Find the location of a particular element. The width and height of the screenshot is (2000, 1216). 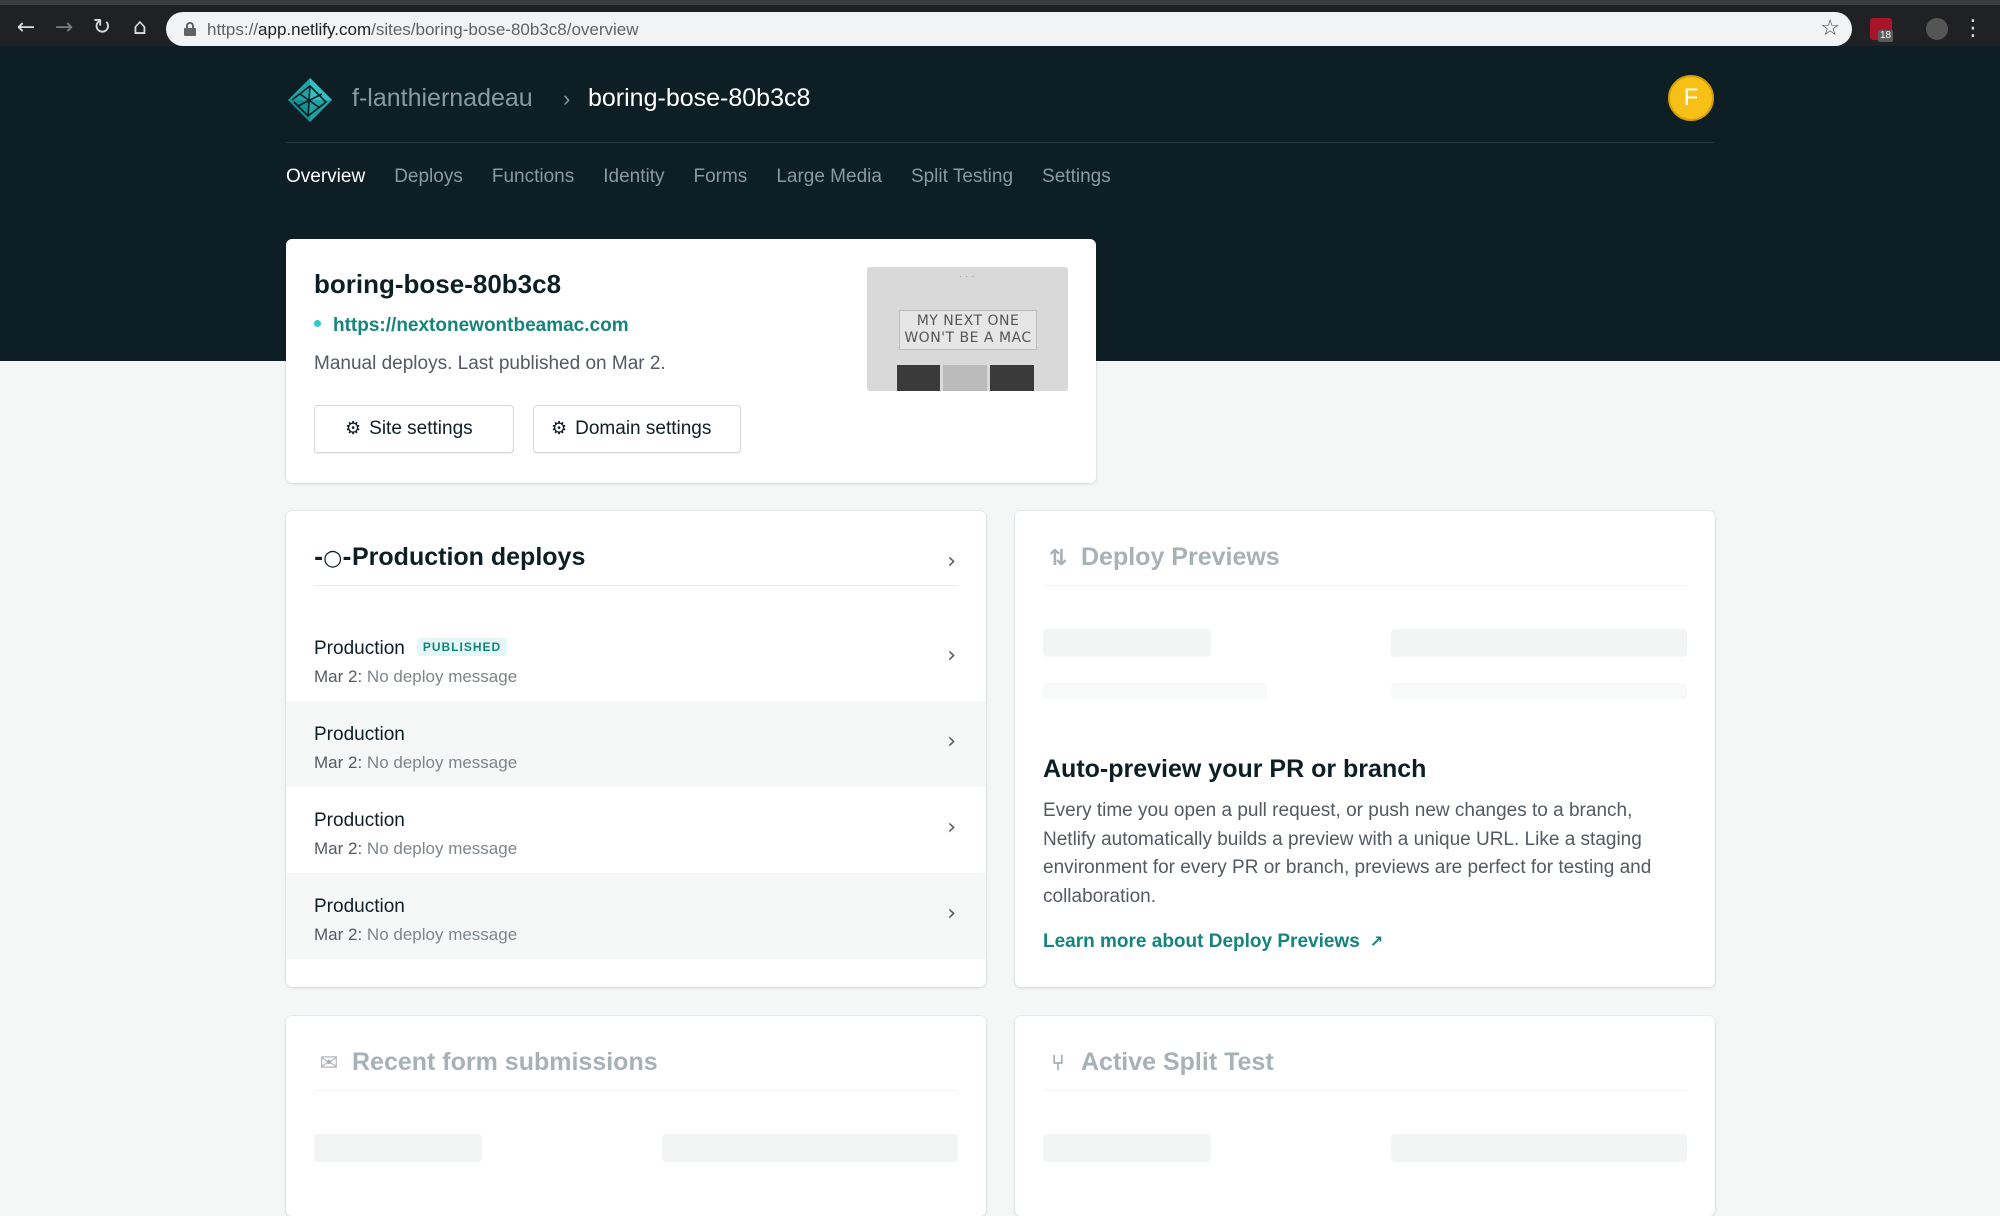

breadcrumb-site: boring-bose-80b3c8 is located at coordinates (699, 98).